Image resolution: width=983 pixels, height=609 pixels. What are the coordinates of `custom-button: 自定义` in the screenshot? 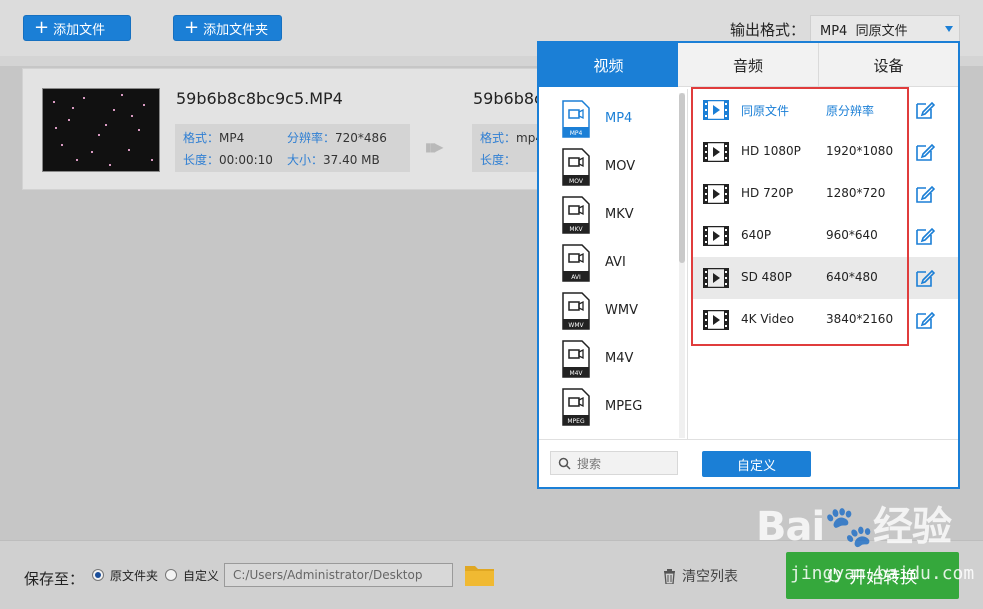 It's located at (756, 464).